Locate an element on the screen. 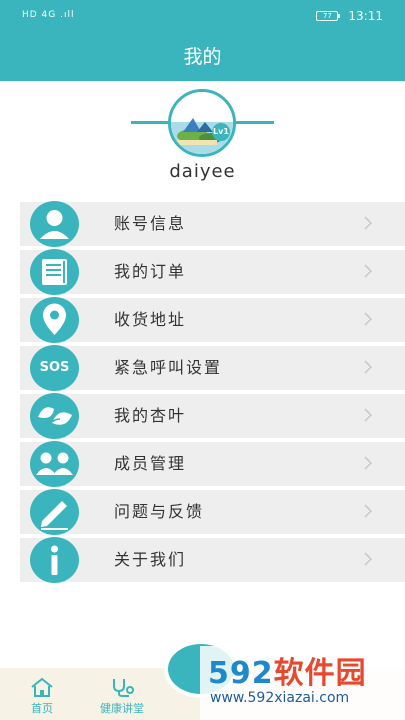 The height and width of the screenshot is (720, 405). order-list-icon is located at coordinates (54, 272).